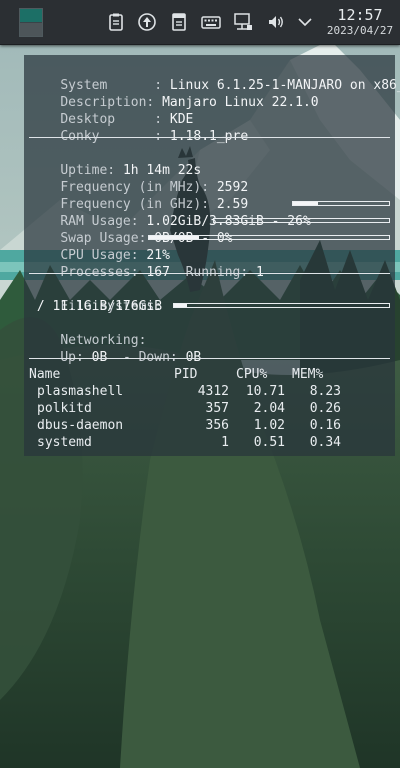  I want to click on update-icon, so click(147, 22).